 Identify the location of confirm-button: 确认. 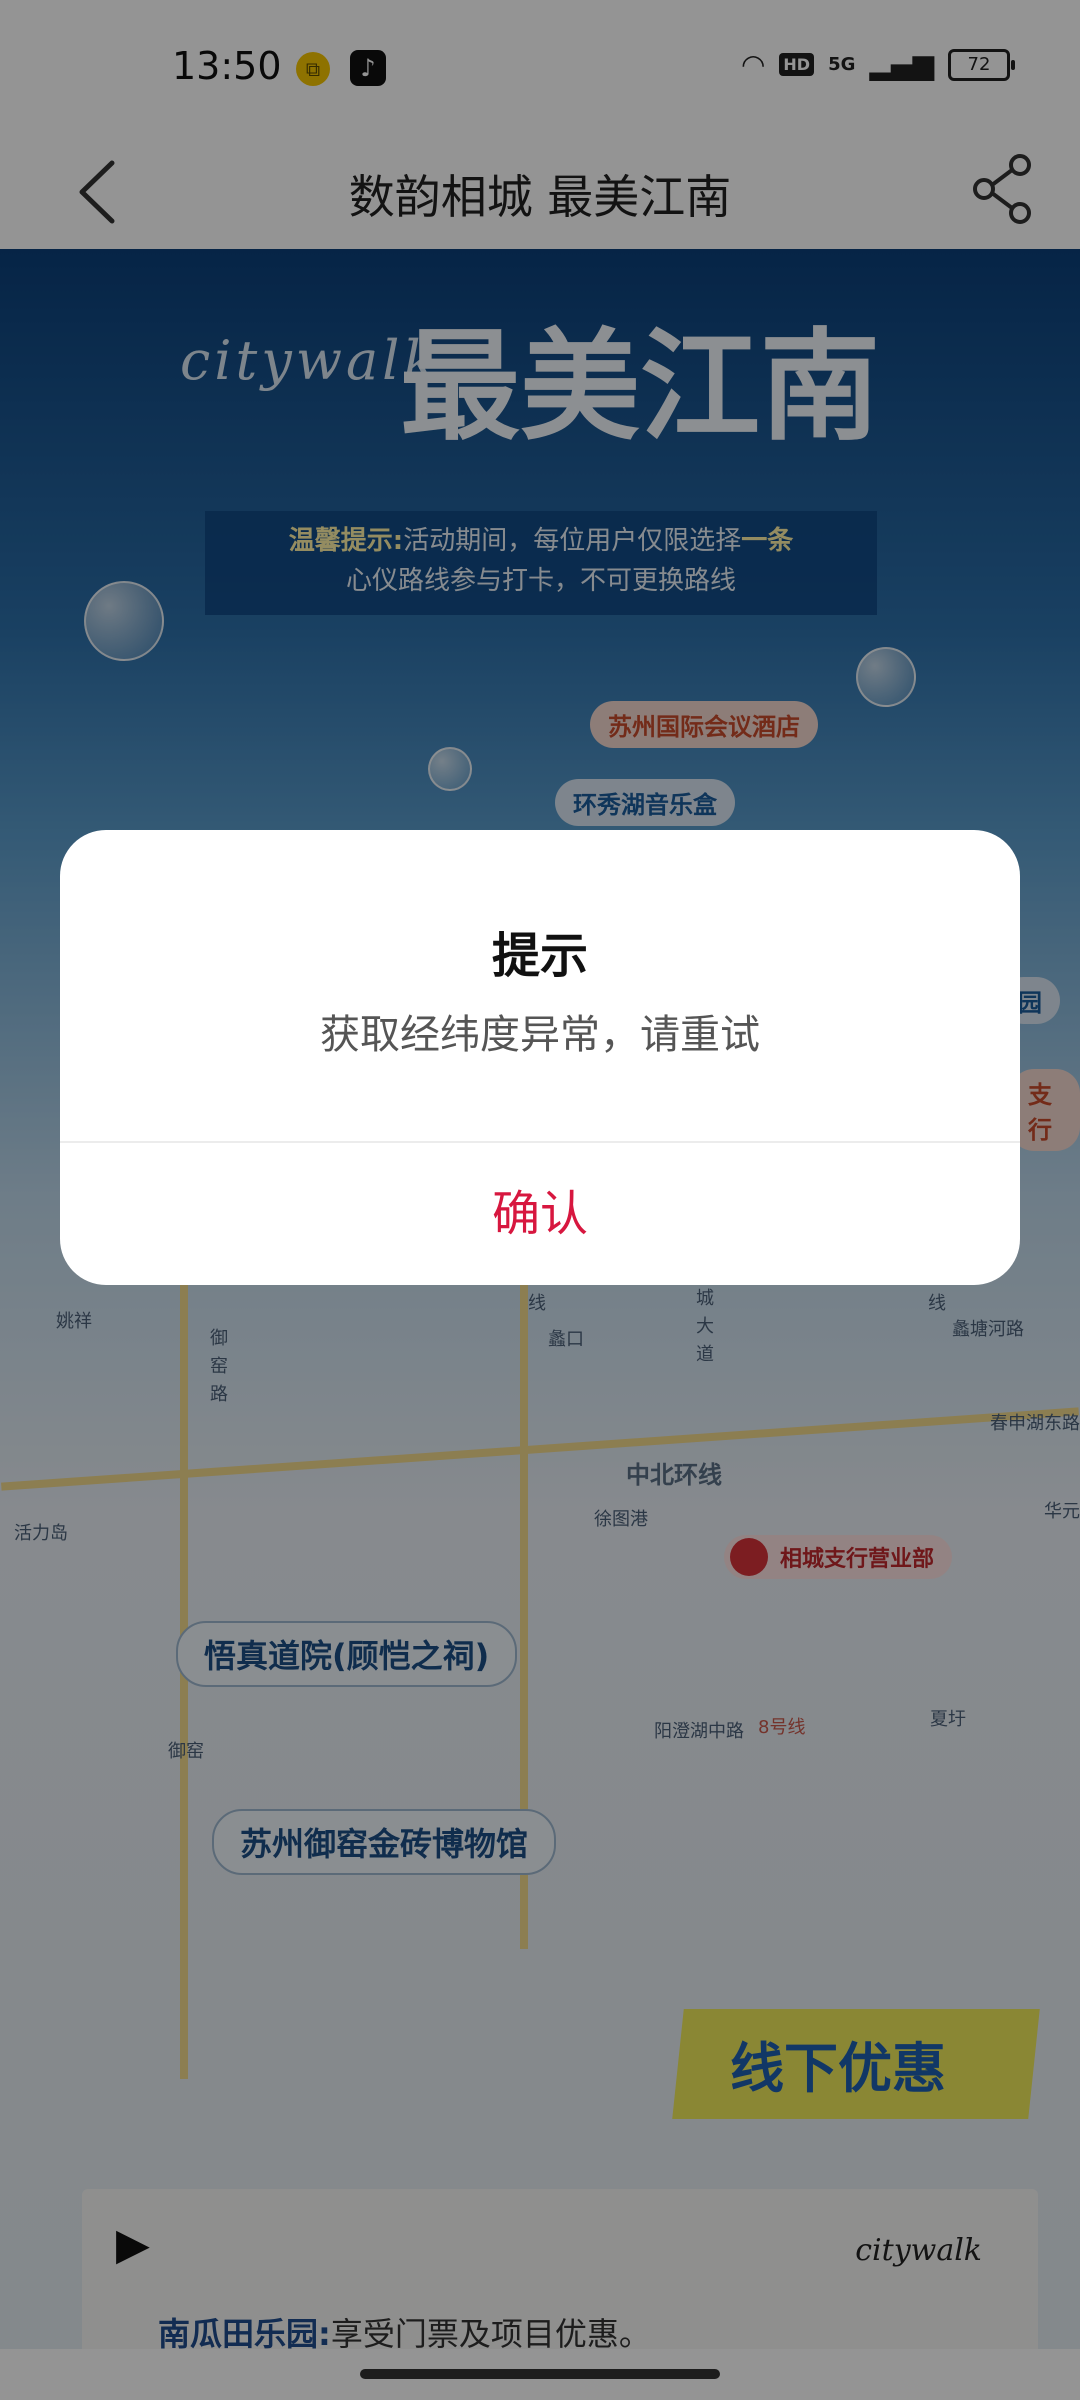
(540, 1214).